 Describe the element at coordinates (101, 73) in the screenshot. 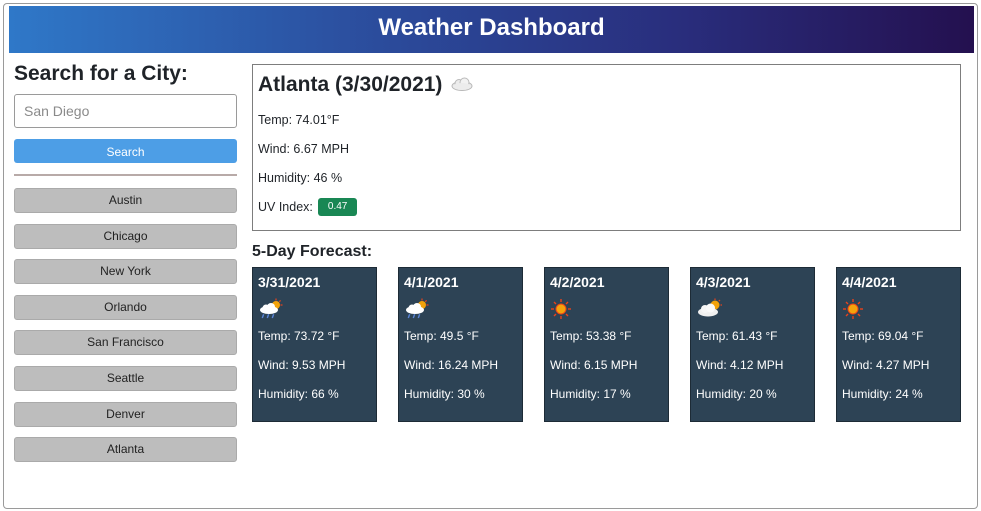

I see `search-title: Search for a City:` at that location.